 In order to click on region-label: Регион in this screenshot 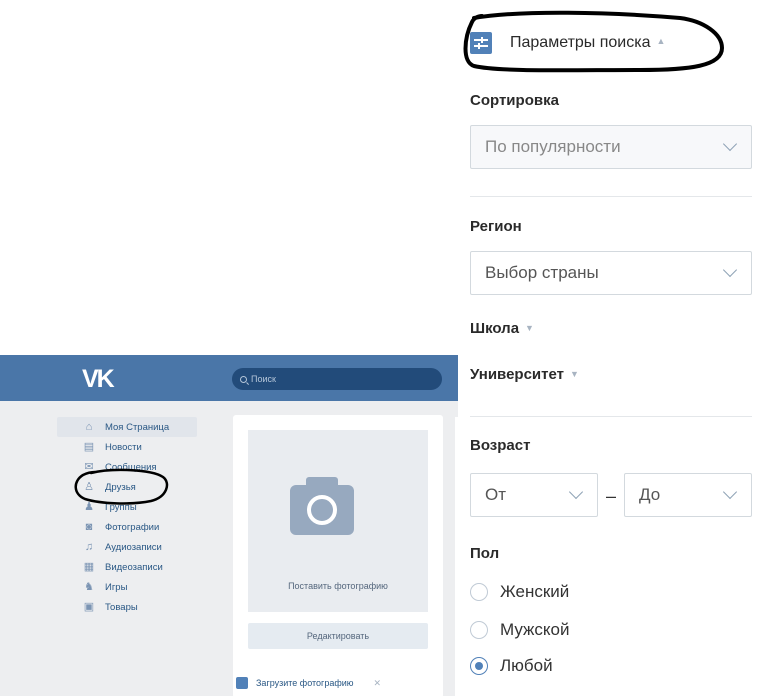, I will do `click(496, 226)`.